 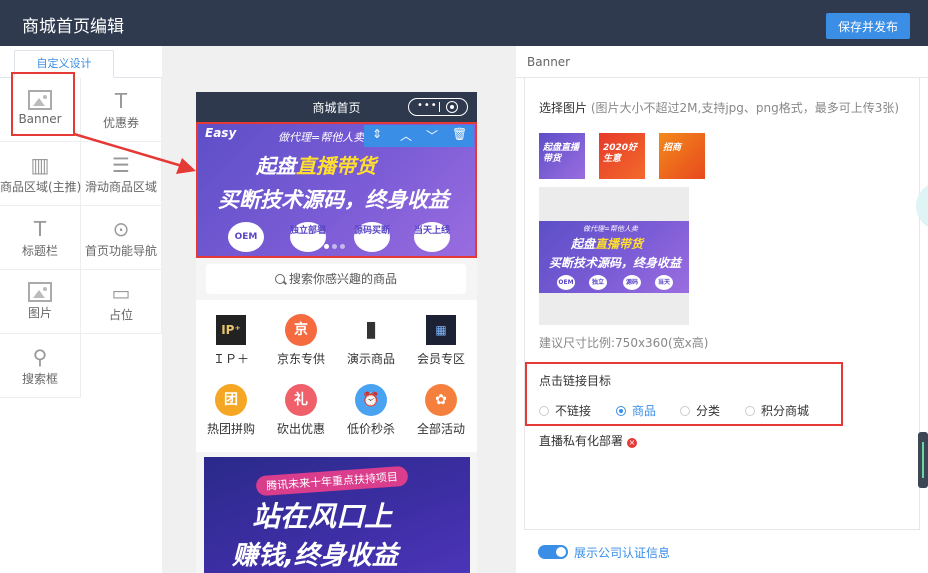 I want to click on group-icon: 团, so click(x=231, y=400).